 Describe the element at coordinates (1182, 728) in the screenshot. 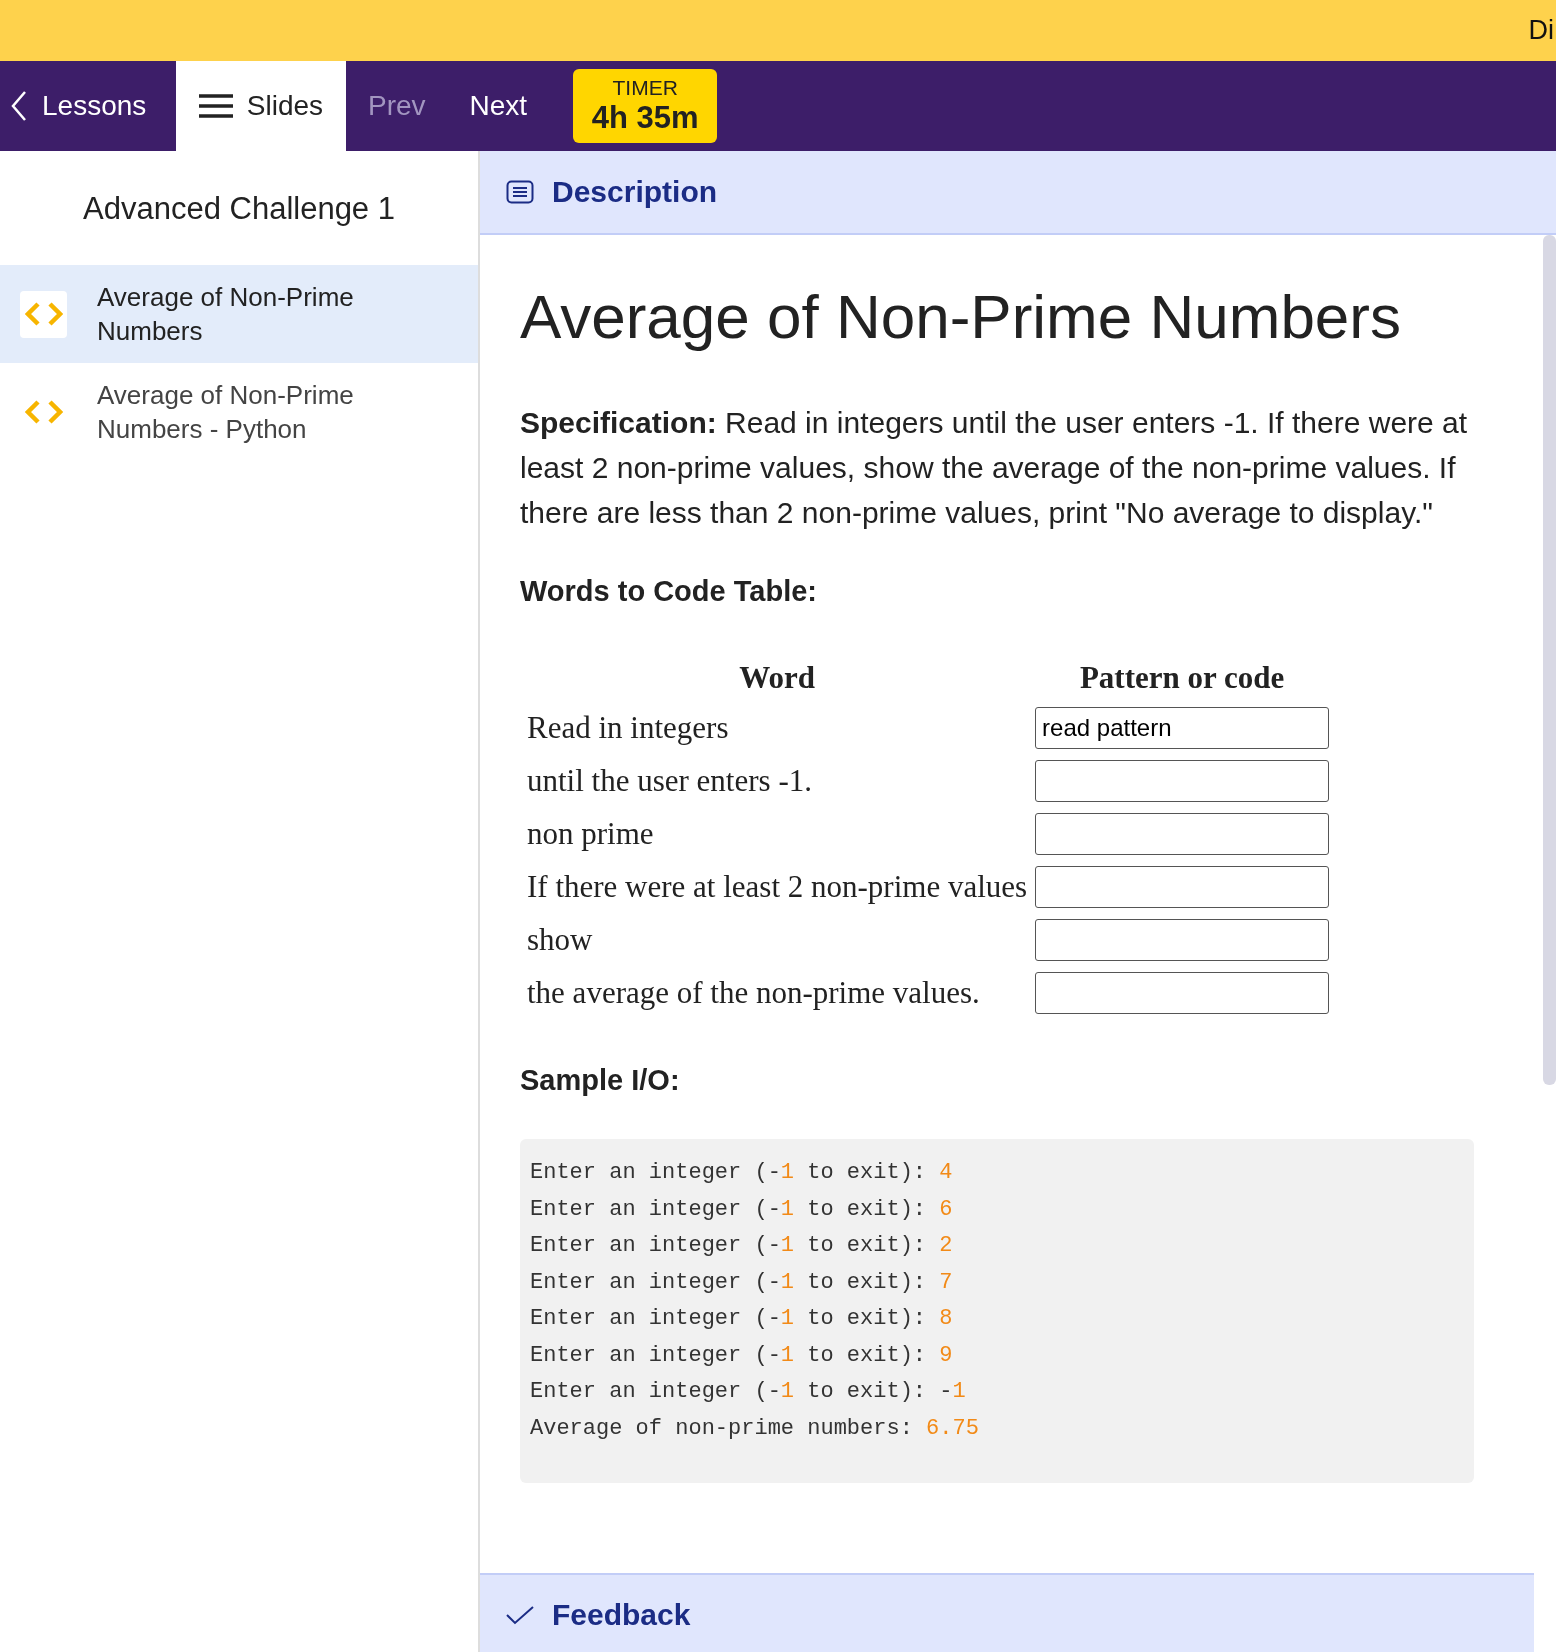

I see `input-field: read pattern` at that location.